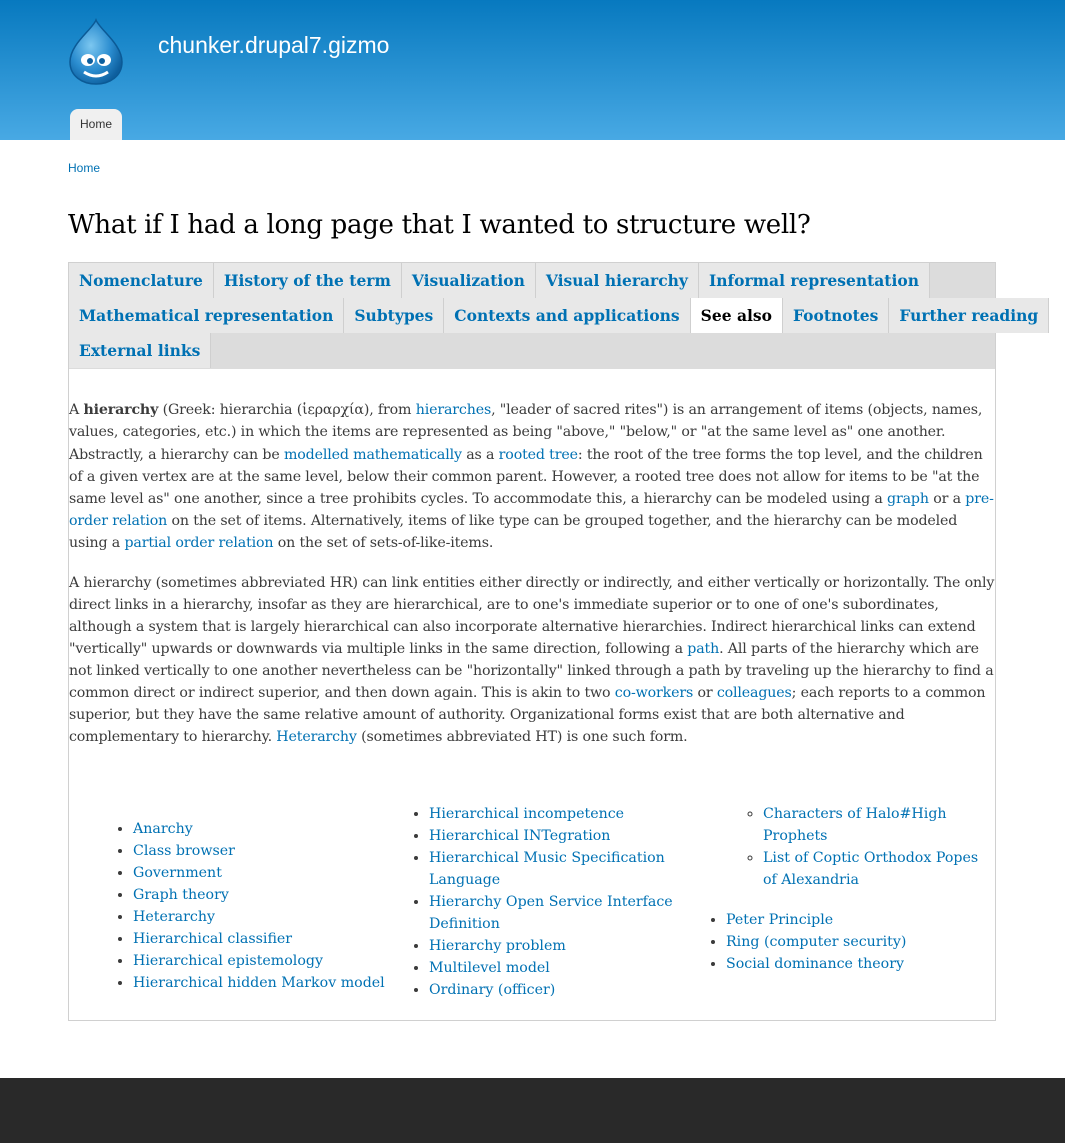 The image size is (1065, 1143). What do you see at coordinates (263, 873) in the screenshot?
I see `list-item: Government` at bounding box center [263, 873].